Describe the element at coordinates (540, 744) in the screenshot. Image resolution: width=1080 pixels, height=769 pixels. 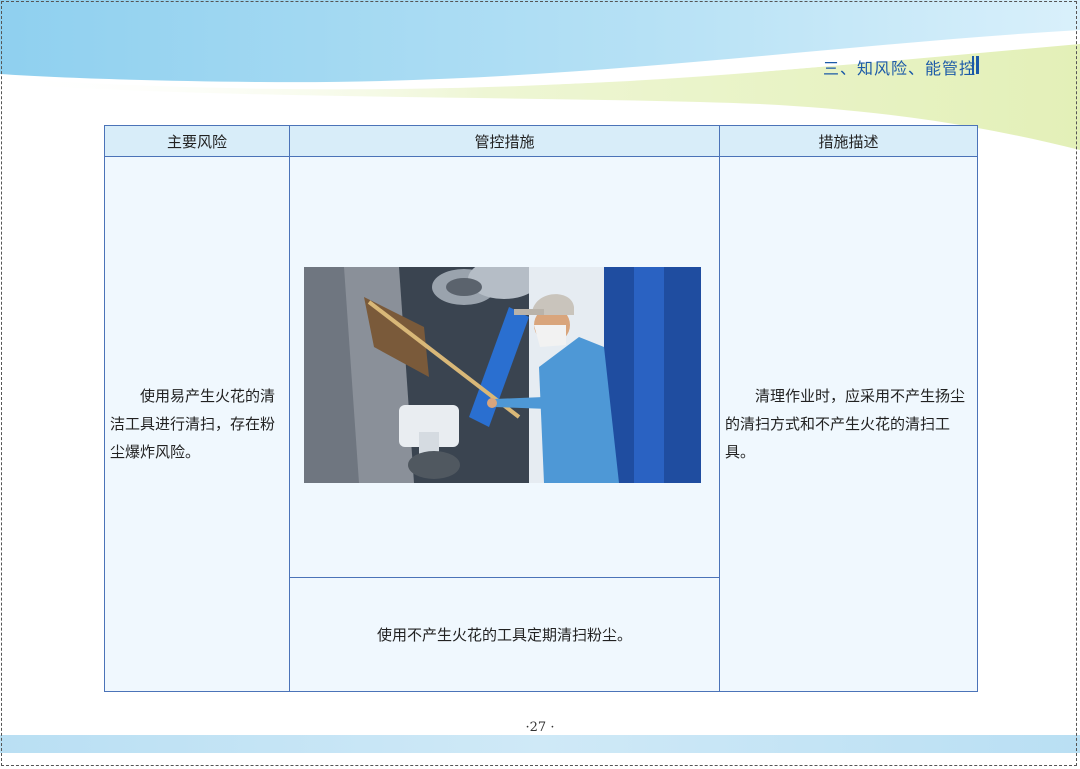
I see `footer-decoration` at that location.